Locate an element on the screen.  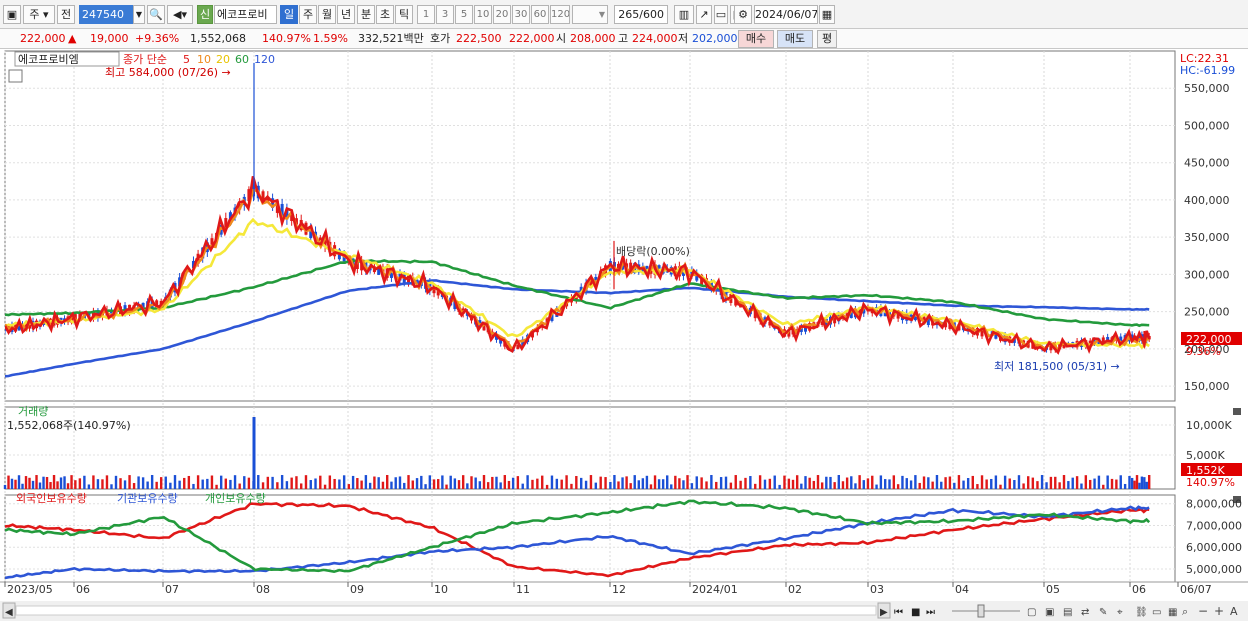
period-day-button: 일 is located at coordinates (289, 14).